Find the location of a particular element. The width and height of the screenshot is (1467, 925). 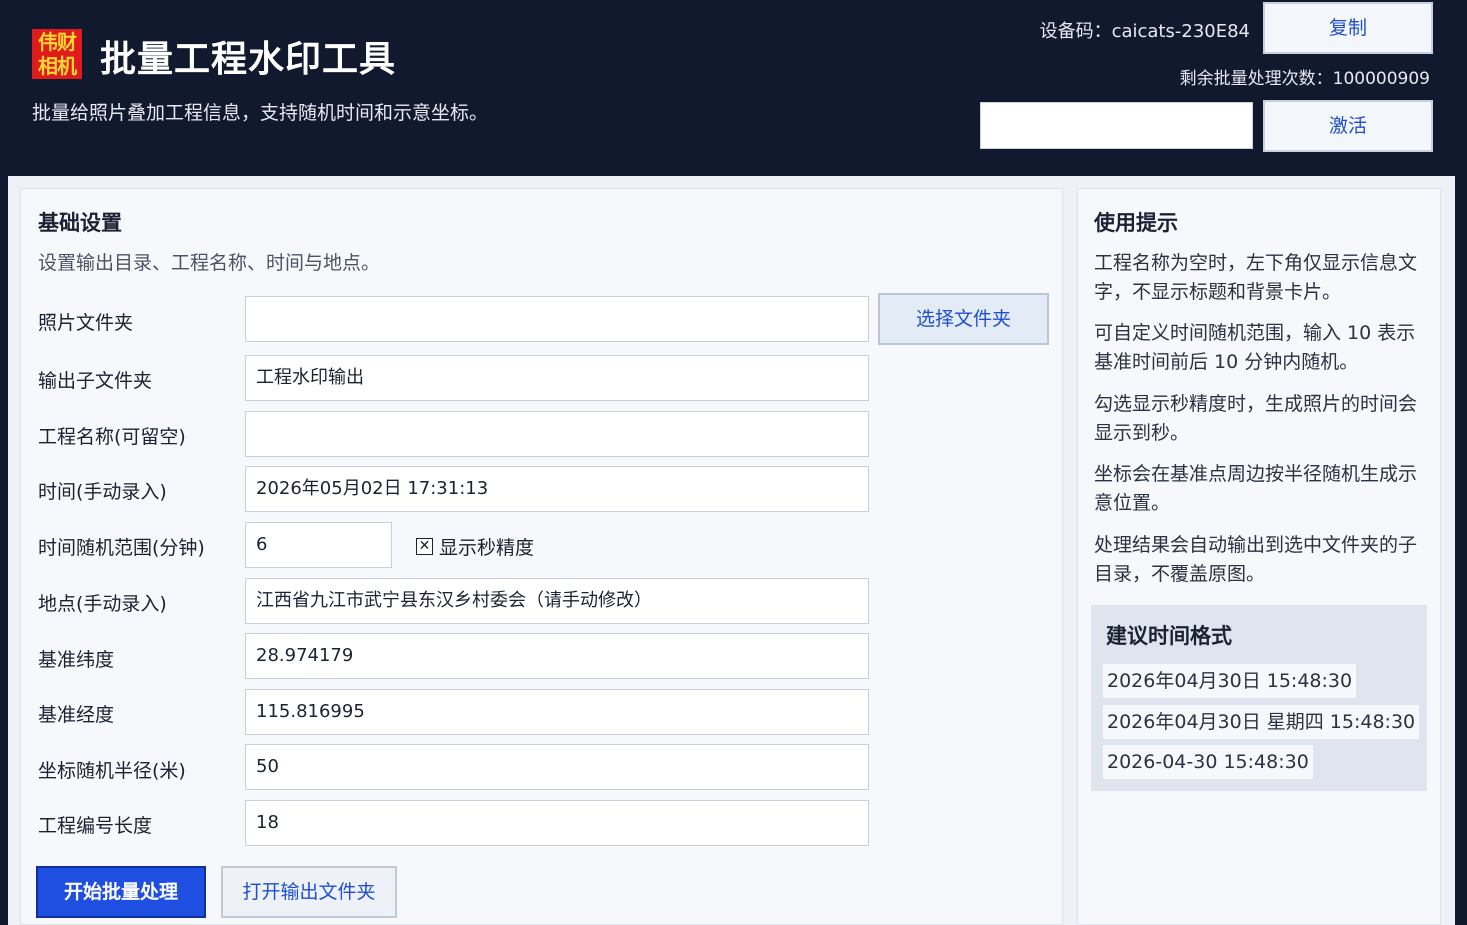

remaining-count: 剩余批量处理次数：100000909 is located at coordinates (1304, 79).